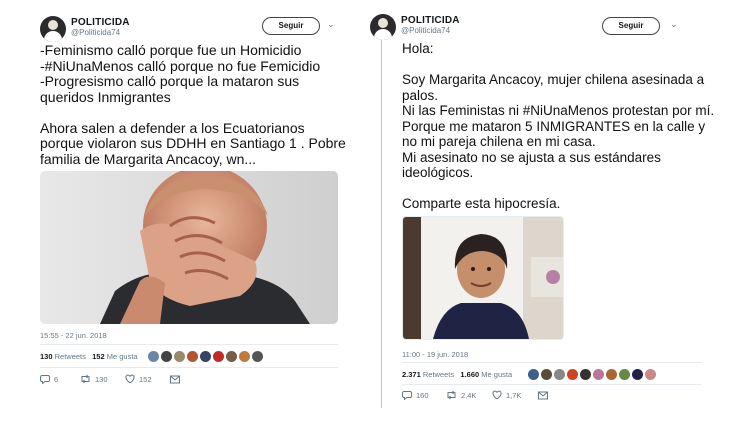  I want to click on retweet-count: 2,4K, so click(469, 395).